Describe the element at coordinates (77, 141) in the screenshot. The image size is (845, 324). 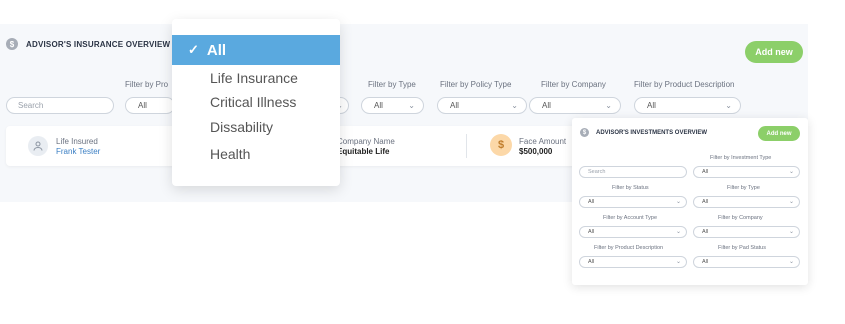
I see `life-insured-label: Life Insured` at that location.